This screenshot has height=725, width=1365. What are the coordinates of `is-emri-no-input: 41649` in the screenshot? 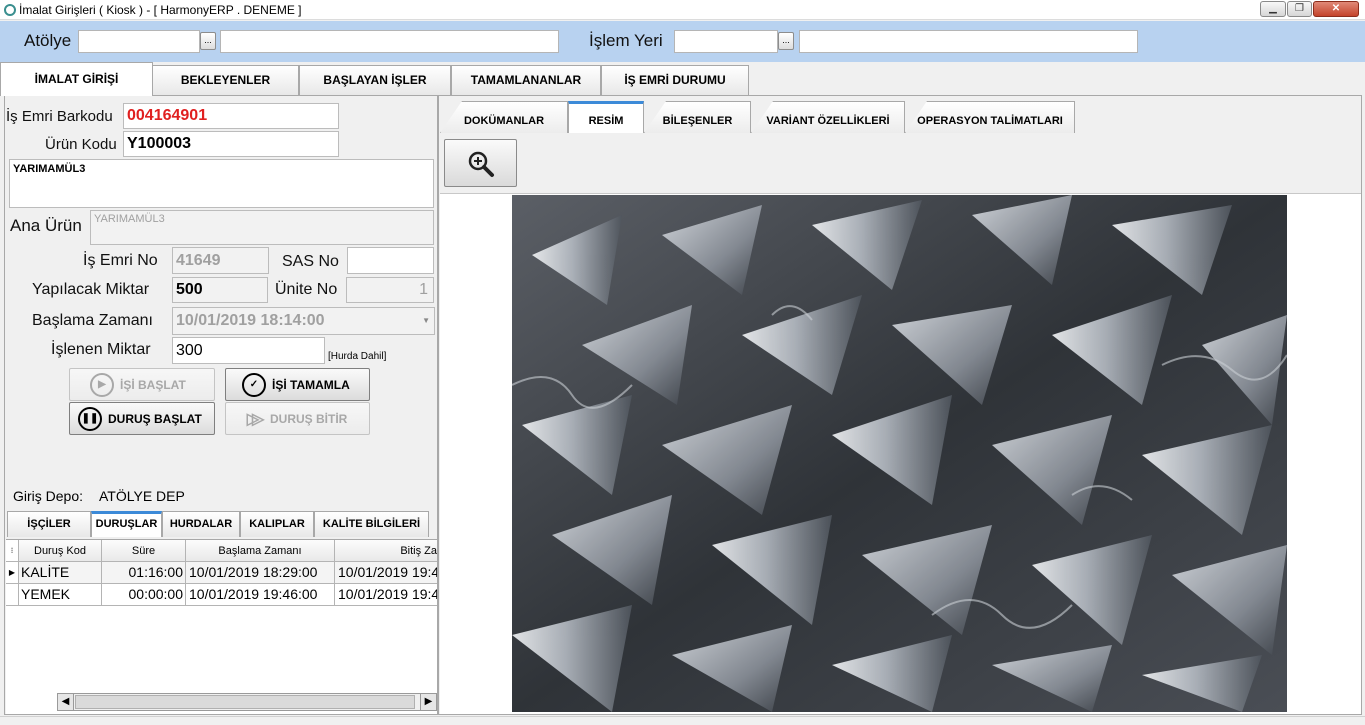 It's located at (220, 260).